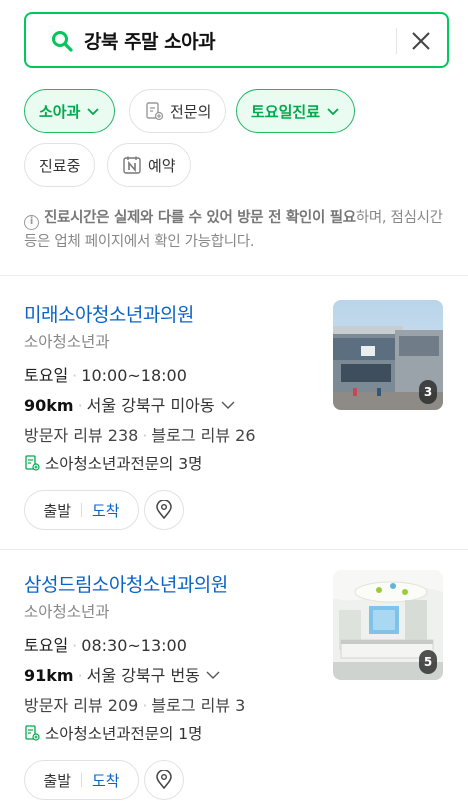 The width and height of the screenshot is (468, 804). I want to click on search-box: 강북 주말 소아과, so click(236, 40).